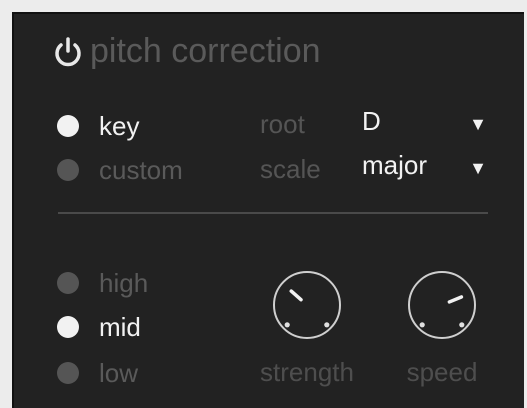 The image size is (527, 408). What do you see at coordinates (68, 170) in the screenshot?
I see `radio-custom-indicator` at bounding box center [68, 170].